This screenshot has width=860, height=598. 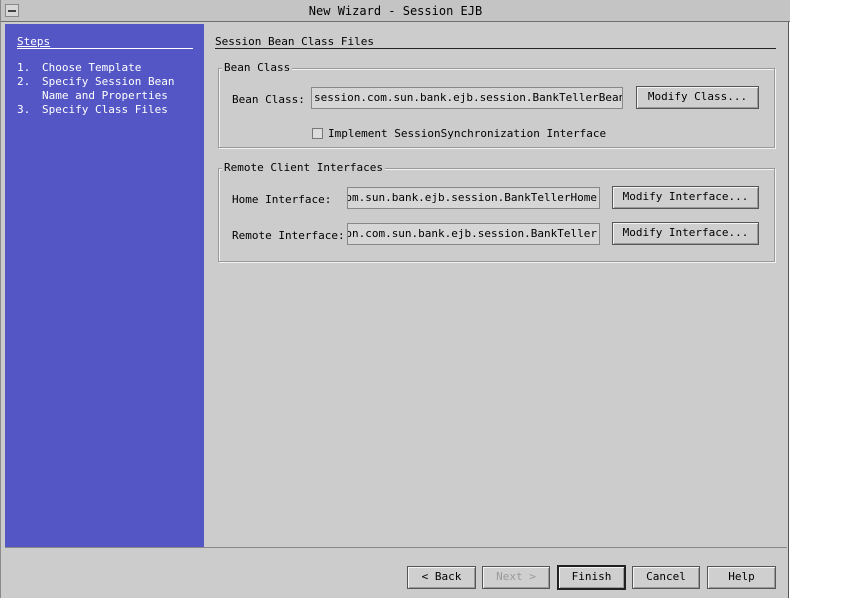 I want to click on title-bar: New Wizard - Session EJB, so click(x=395, y=11).